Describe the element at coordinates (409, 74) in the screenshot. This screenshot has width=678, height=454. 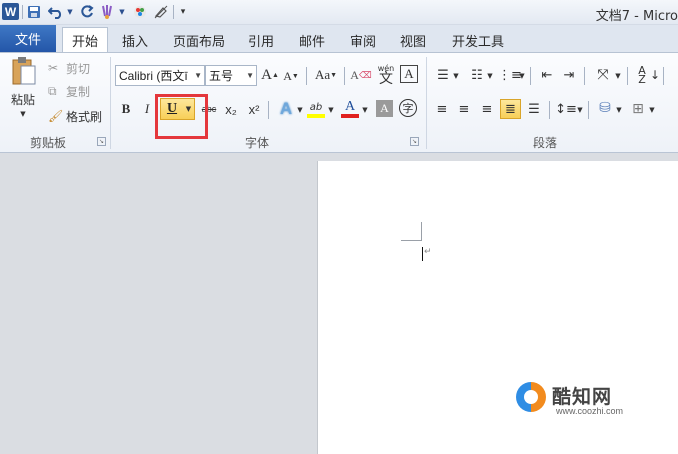
I see `char-border-icon: A` at that location.